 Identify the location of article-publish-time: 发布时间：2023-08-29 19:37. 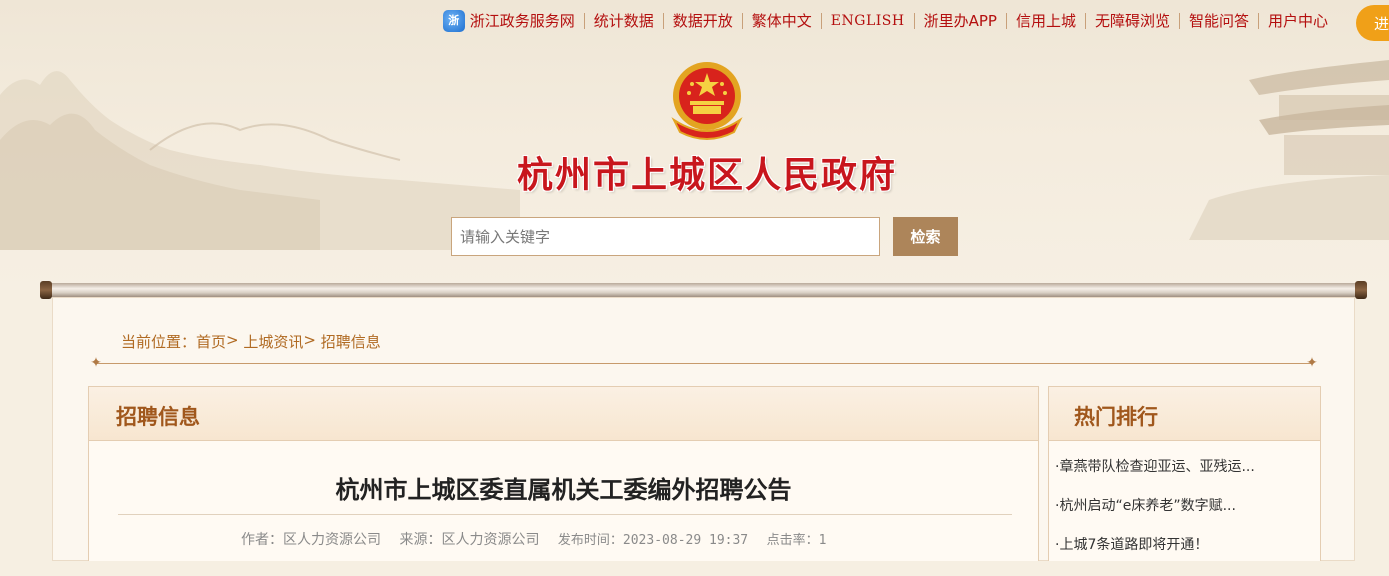
(653, 540).